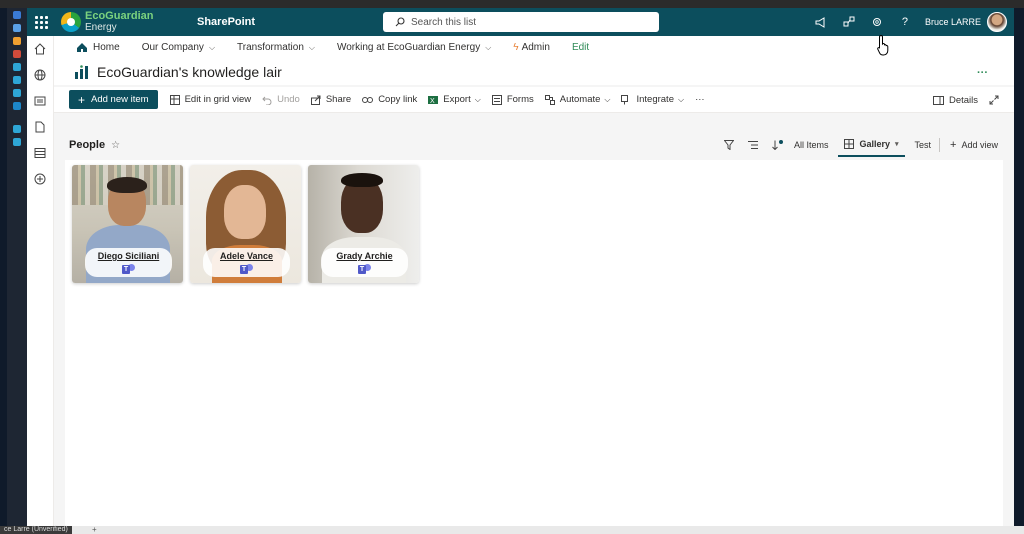  I want to click on expand-button, so click(996, 100).